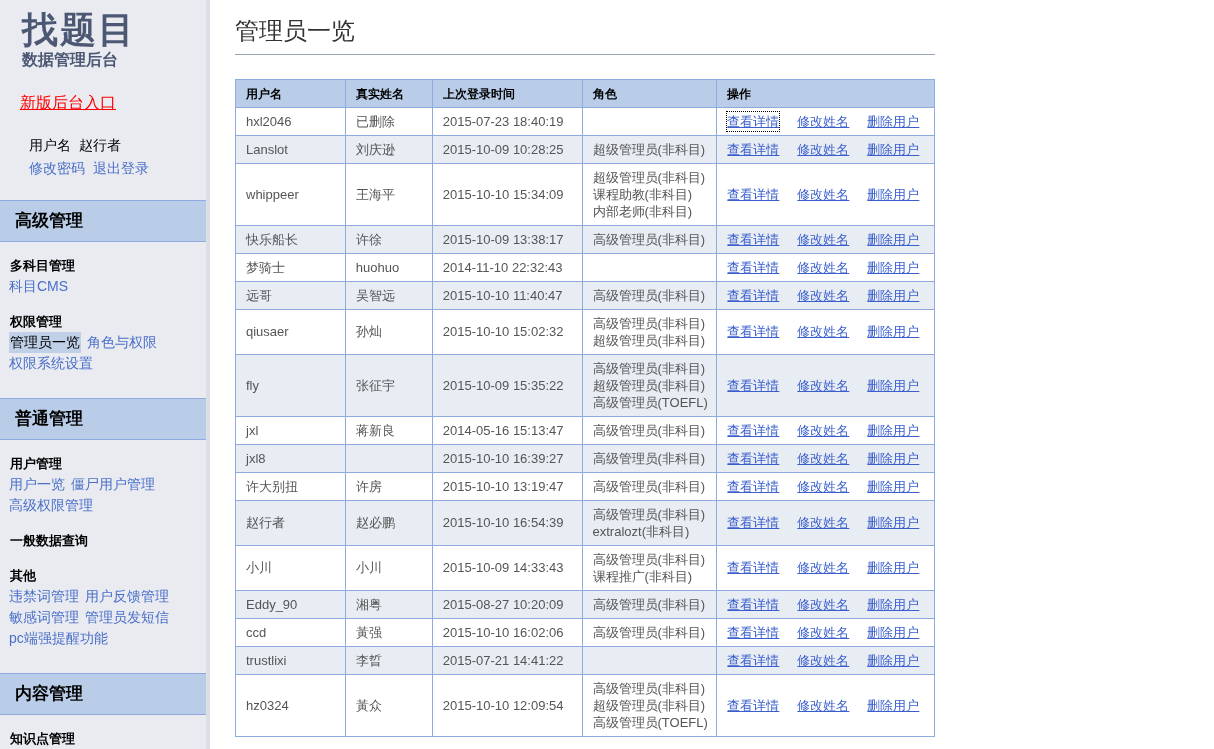  I want to click on nav-link: 管理员发短信, so click(127, 617).